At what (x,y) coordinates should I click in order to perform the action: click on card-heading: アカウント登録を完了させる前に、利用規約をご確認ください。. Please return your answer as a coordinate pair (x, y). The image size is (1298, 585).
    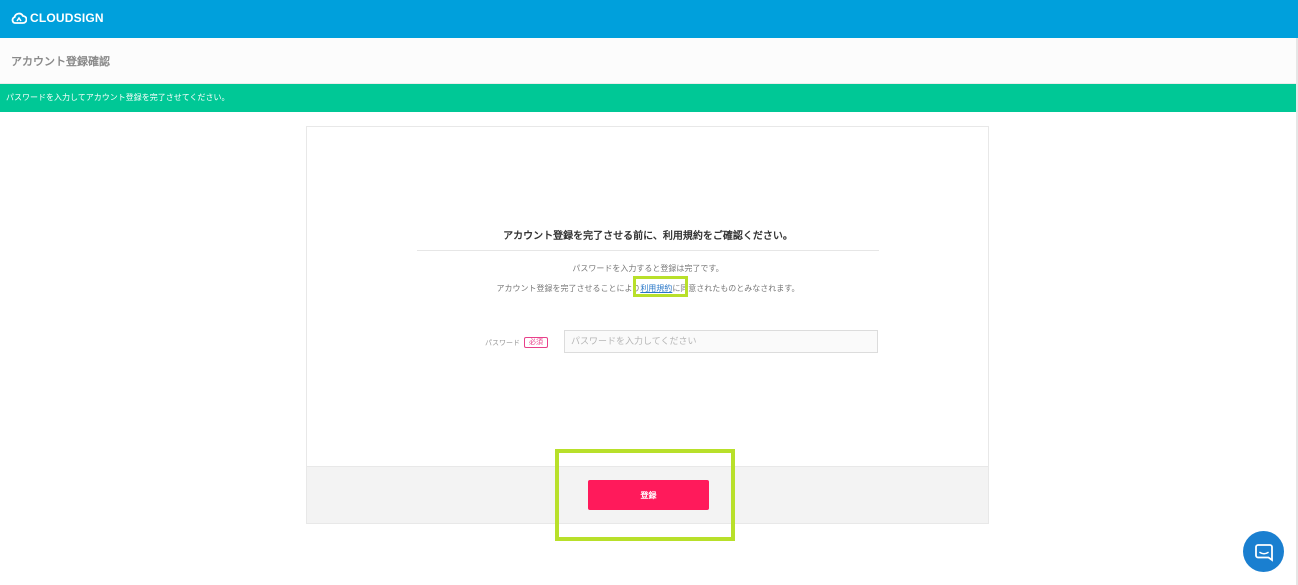
    Looking at the image, I should click on (648, 236).